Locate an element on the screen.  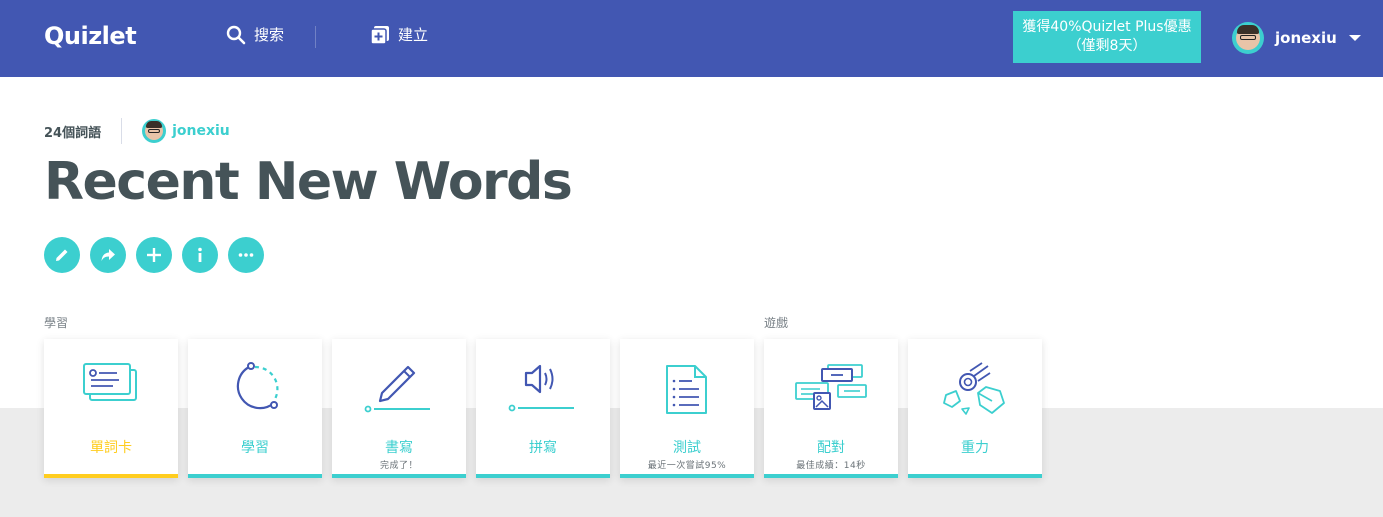
mode-card-match: 配對 最佳成績：14秒 is located at coordinates (831, 408).